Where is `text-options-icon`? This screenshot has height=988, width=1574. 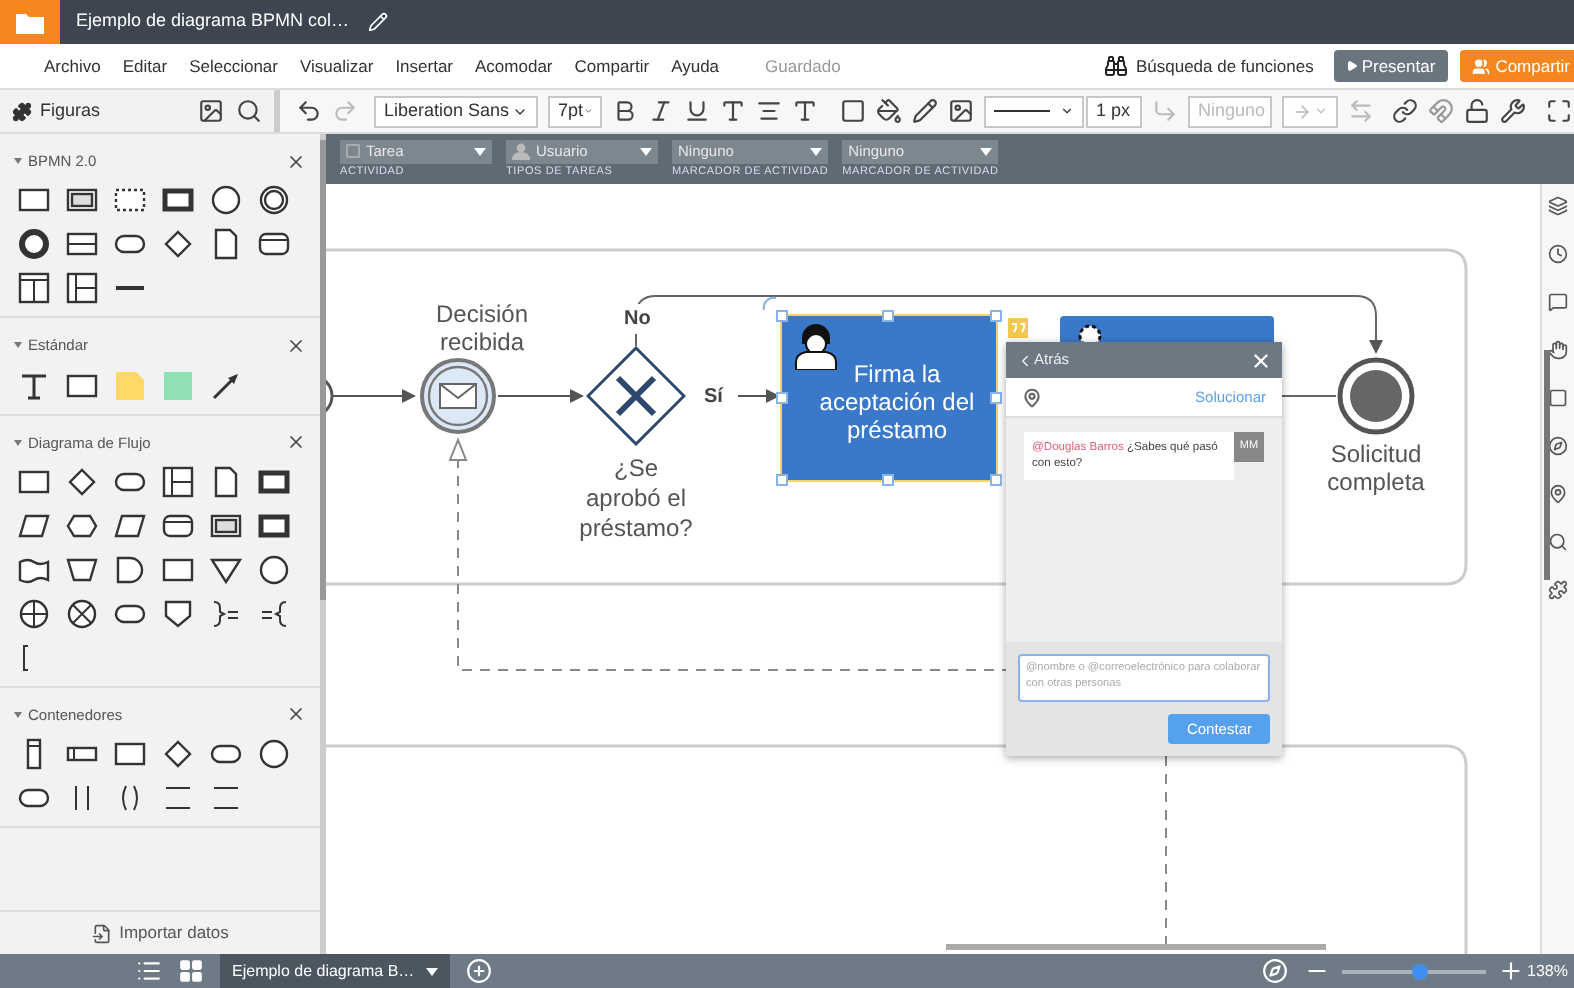 text-options-icon is located at coordinates (805, 111).